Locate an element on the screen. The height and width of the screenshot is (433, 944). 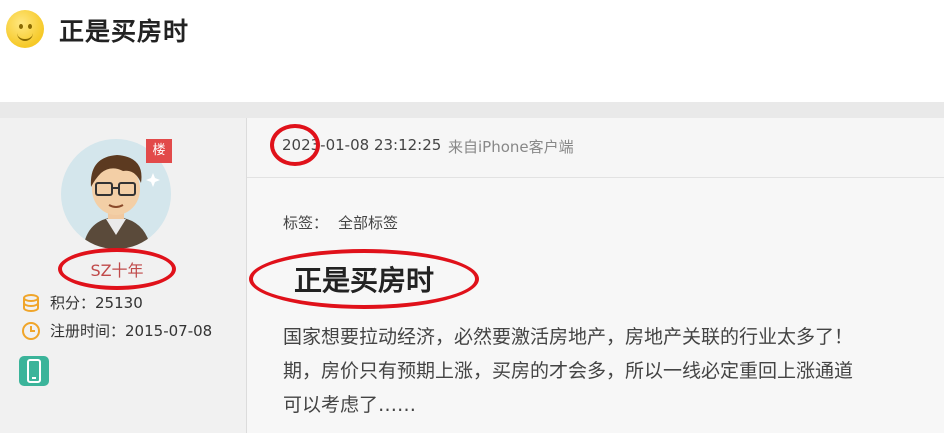
post-content-line: 期，房价只有预期上涨，买房的才会多，所以一线必定重回上涨通道 is located at coordinates (568, 371).